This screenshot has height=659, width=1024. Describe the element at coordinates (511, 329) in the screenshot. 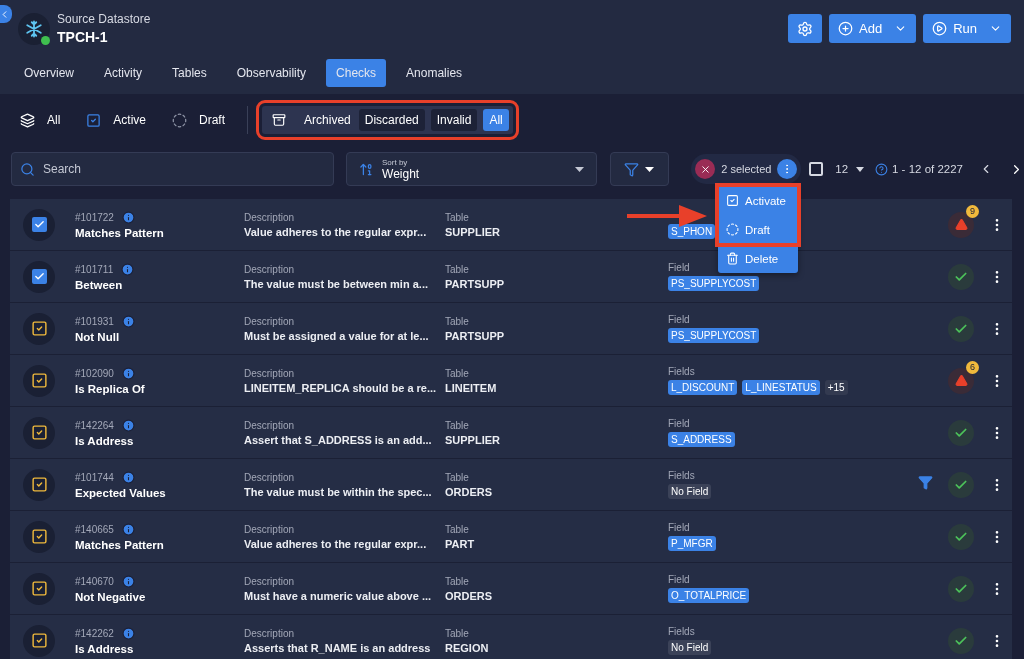

I see `check-row: #101931 Not Null Description Must be assigned a value for at le... Table PARTSUPP Field PS_SUPPLYCOST` at that location.